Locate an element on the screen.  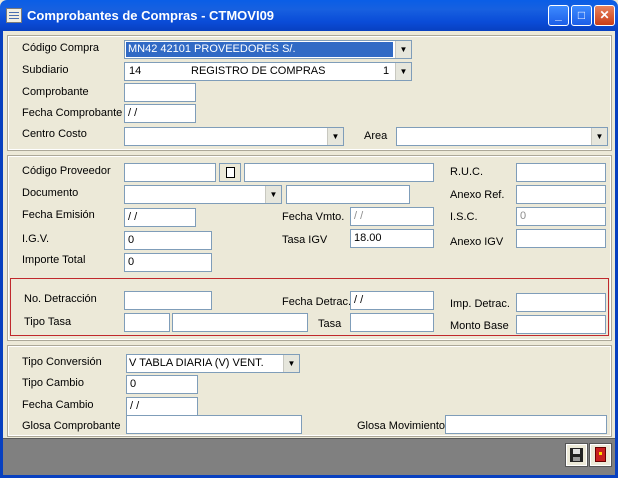
ruc-input is located at coordinates (561, 172).